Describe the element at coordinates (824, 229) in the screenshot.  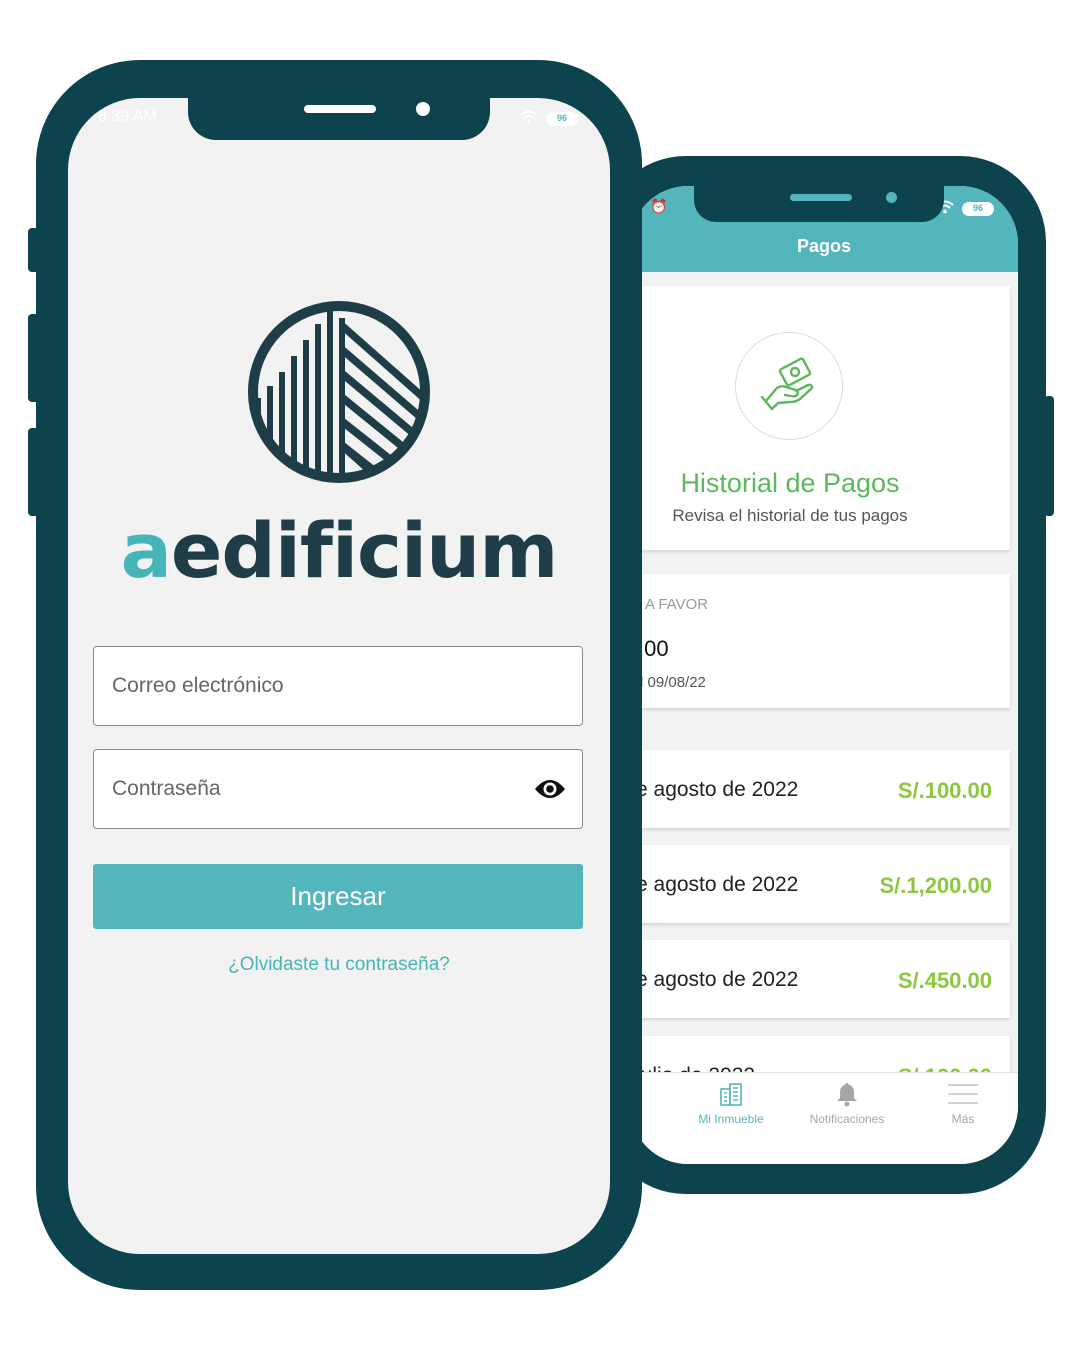
I see `payments-header: ⏰ ▮ 96 Pagos` at that location.